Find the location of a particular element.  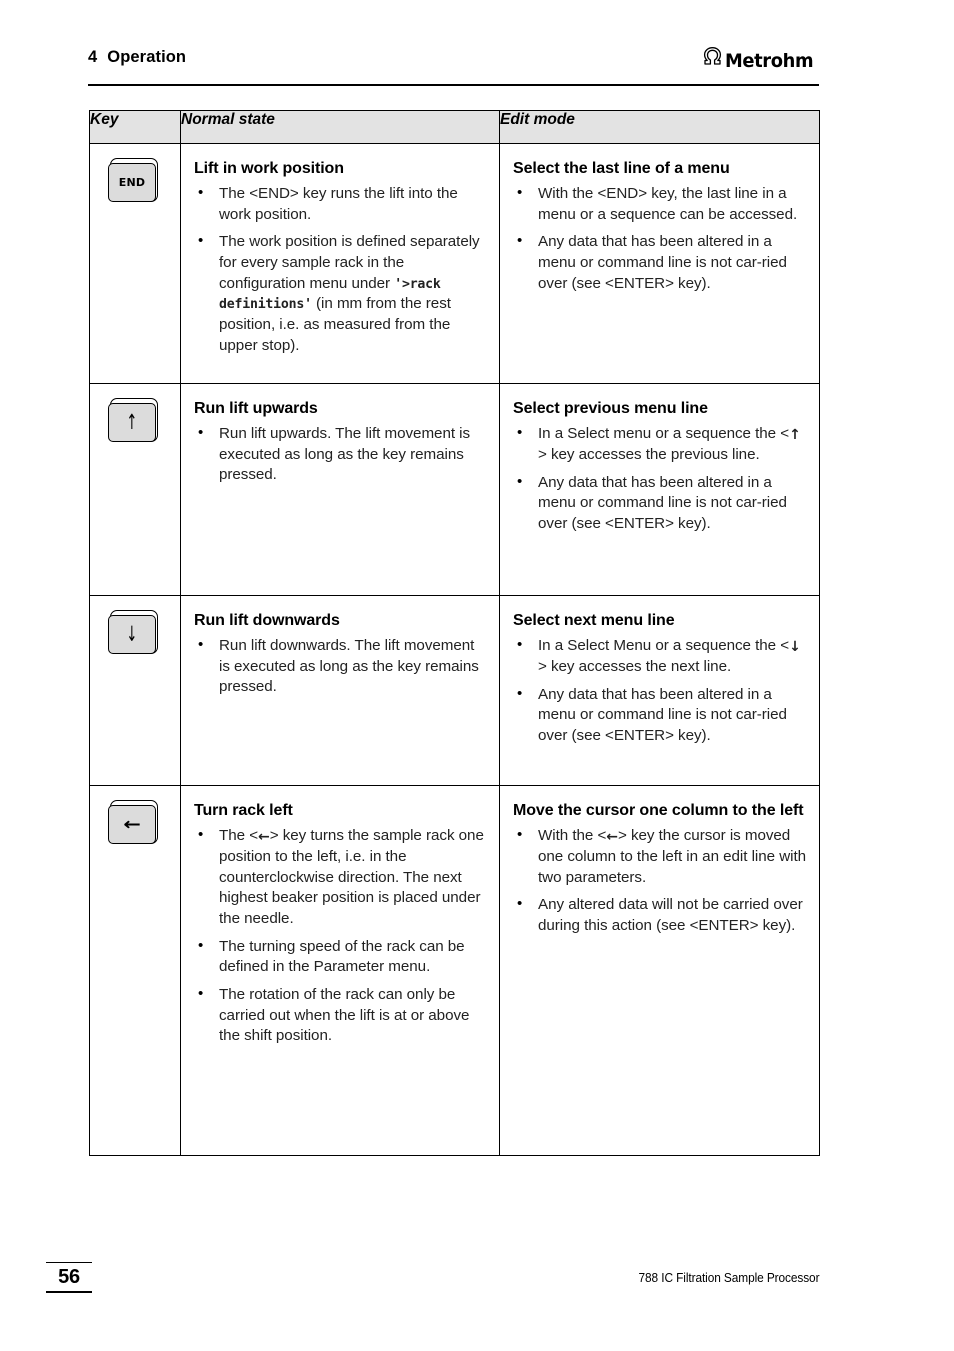

cell-title: Turn rack left is located at coordinates (243, 810).